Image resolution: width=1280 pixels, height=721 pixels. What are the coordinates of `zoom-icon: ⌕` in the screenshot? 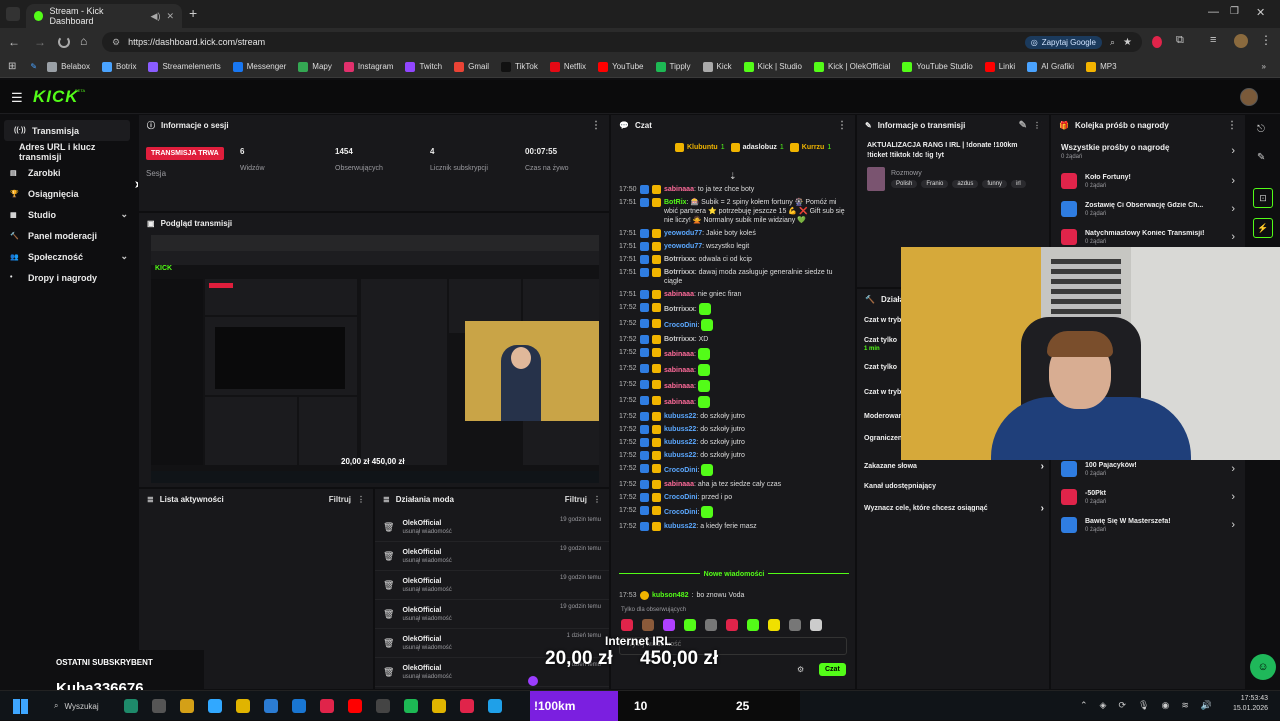 It's located at (1112, 42).